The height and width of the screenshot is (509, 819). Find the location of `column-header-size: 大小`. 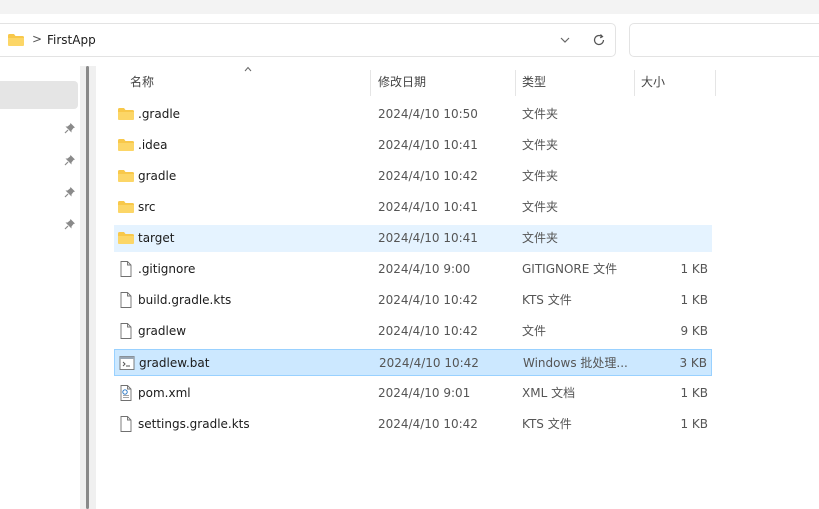

column-header-size: 大小 is located at coordinates (653, 81).